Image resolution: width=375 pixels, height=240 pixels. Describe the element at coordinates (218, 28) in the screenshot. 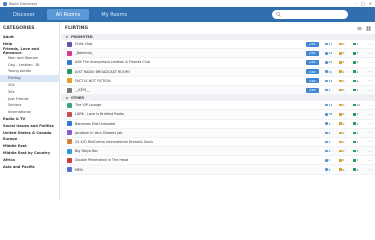

I see `category-heading: FLIRTING` at that location.